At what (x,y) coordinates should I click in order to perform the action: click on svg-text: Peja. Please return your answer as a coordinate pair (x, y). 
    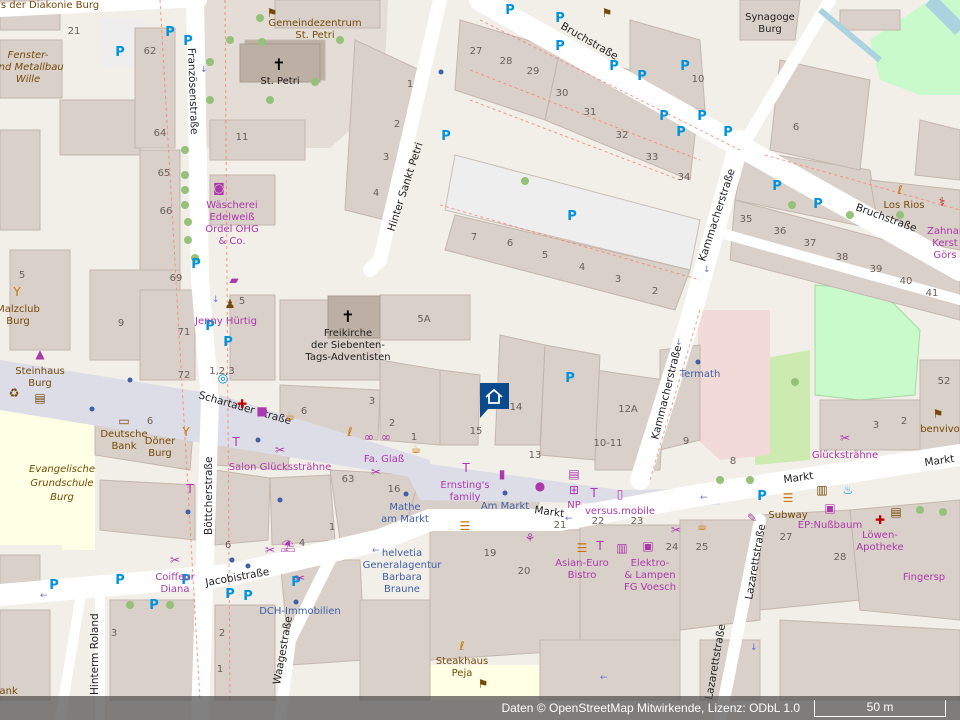
    Looking at the image, I should click on (462, 673).